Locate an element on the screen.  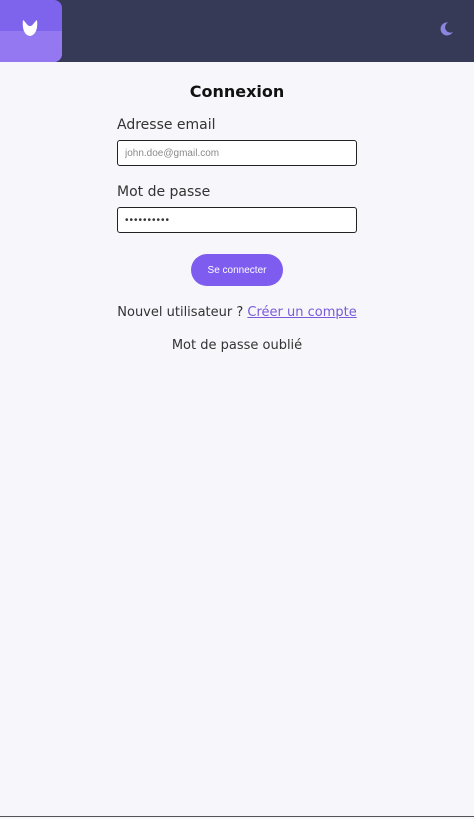
create-account-link: Créer un compte is located at coordinates (301, 312).